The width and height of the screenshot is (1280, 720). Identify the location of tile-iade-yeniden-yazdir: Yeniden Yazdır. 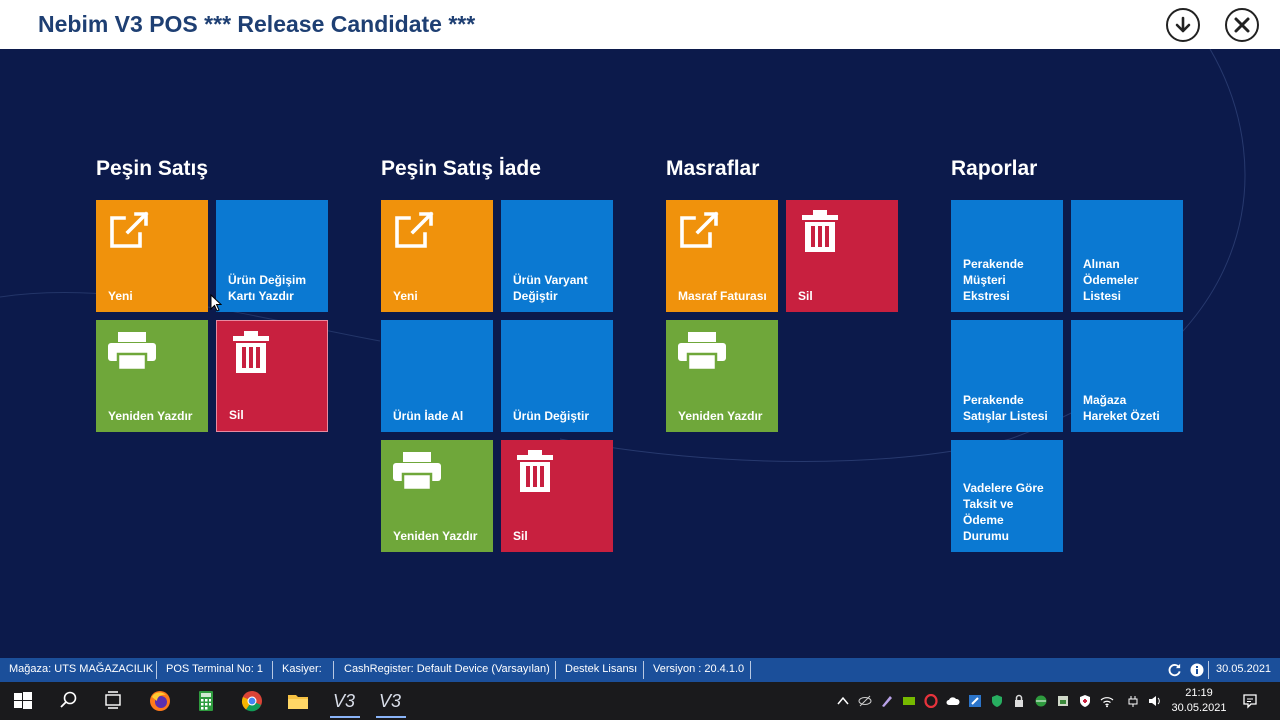
(437, 496).